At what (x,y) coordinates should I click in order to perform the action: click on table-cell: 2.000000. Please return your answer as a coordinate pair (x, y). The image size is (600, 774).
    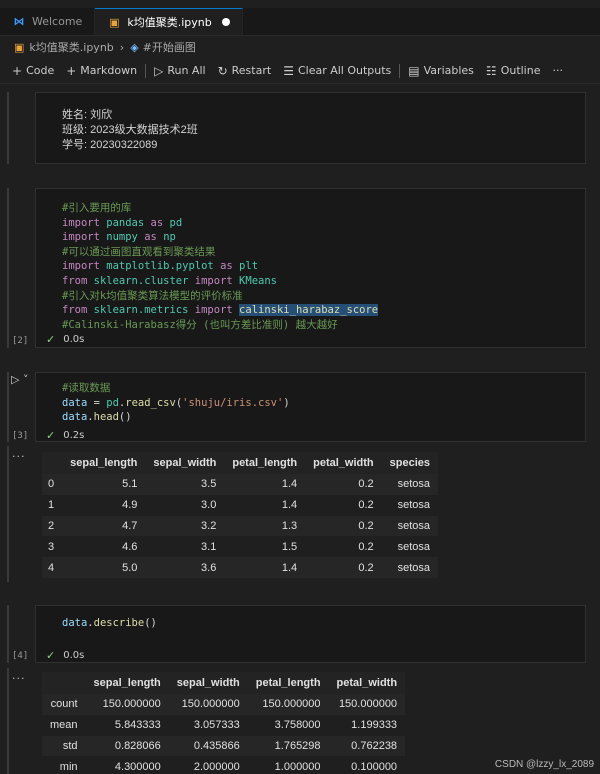
    Looking at the image, I should click on (216, 766).